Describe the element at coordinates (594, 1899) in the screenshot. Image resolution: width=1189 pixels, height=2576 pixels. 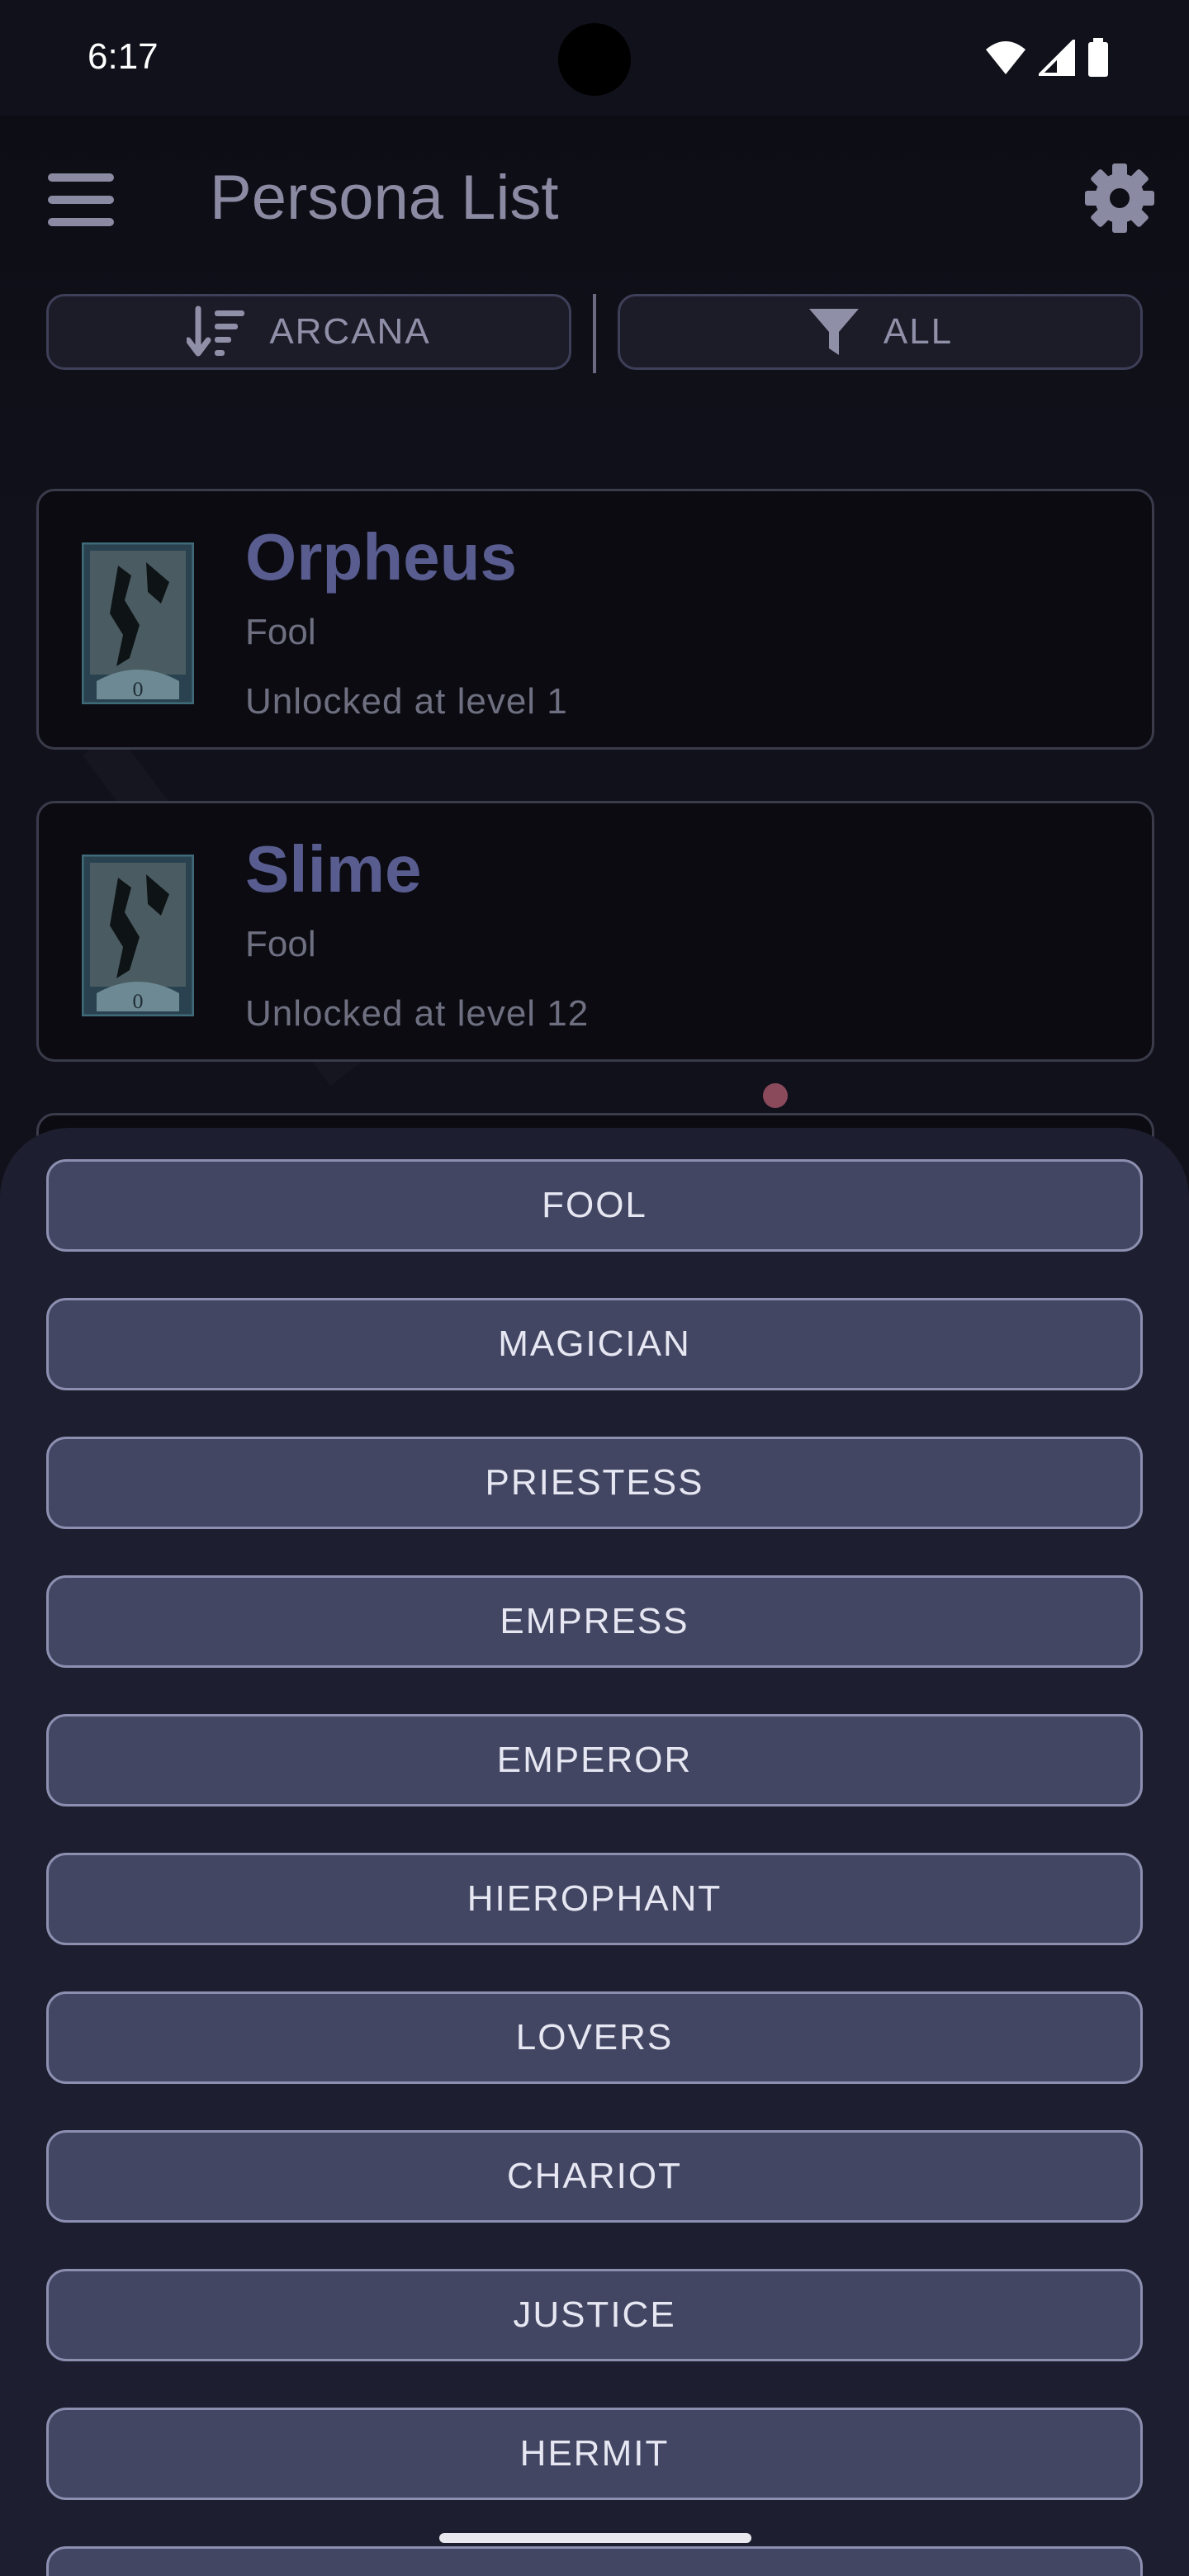
I see `arcana-option-hierophant: HIEROPHANT` at that location.